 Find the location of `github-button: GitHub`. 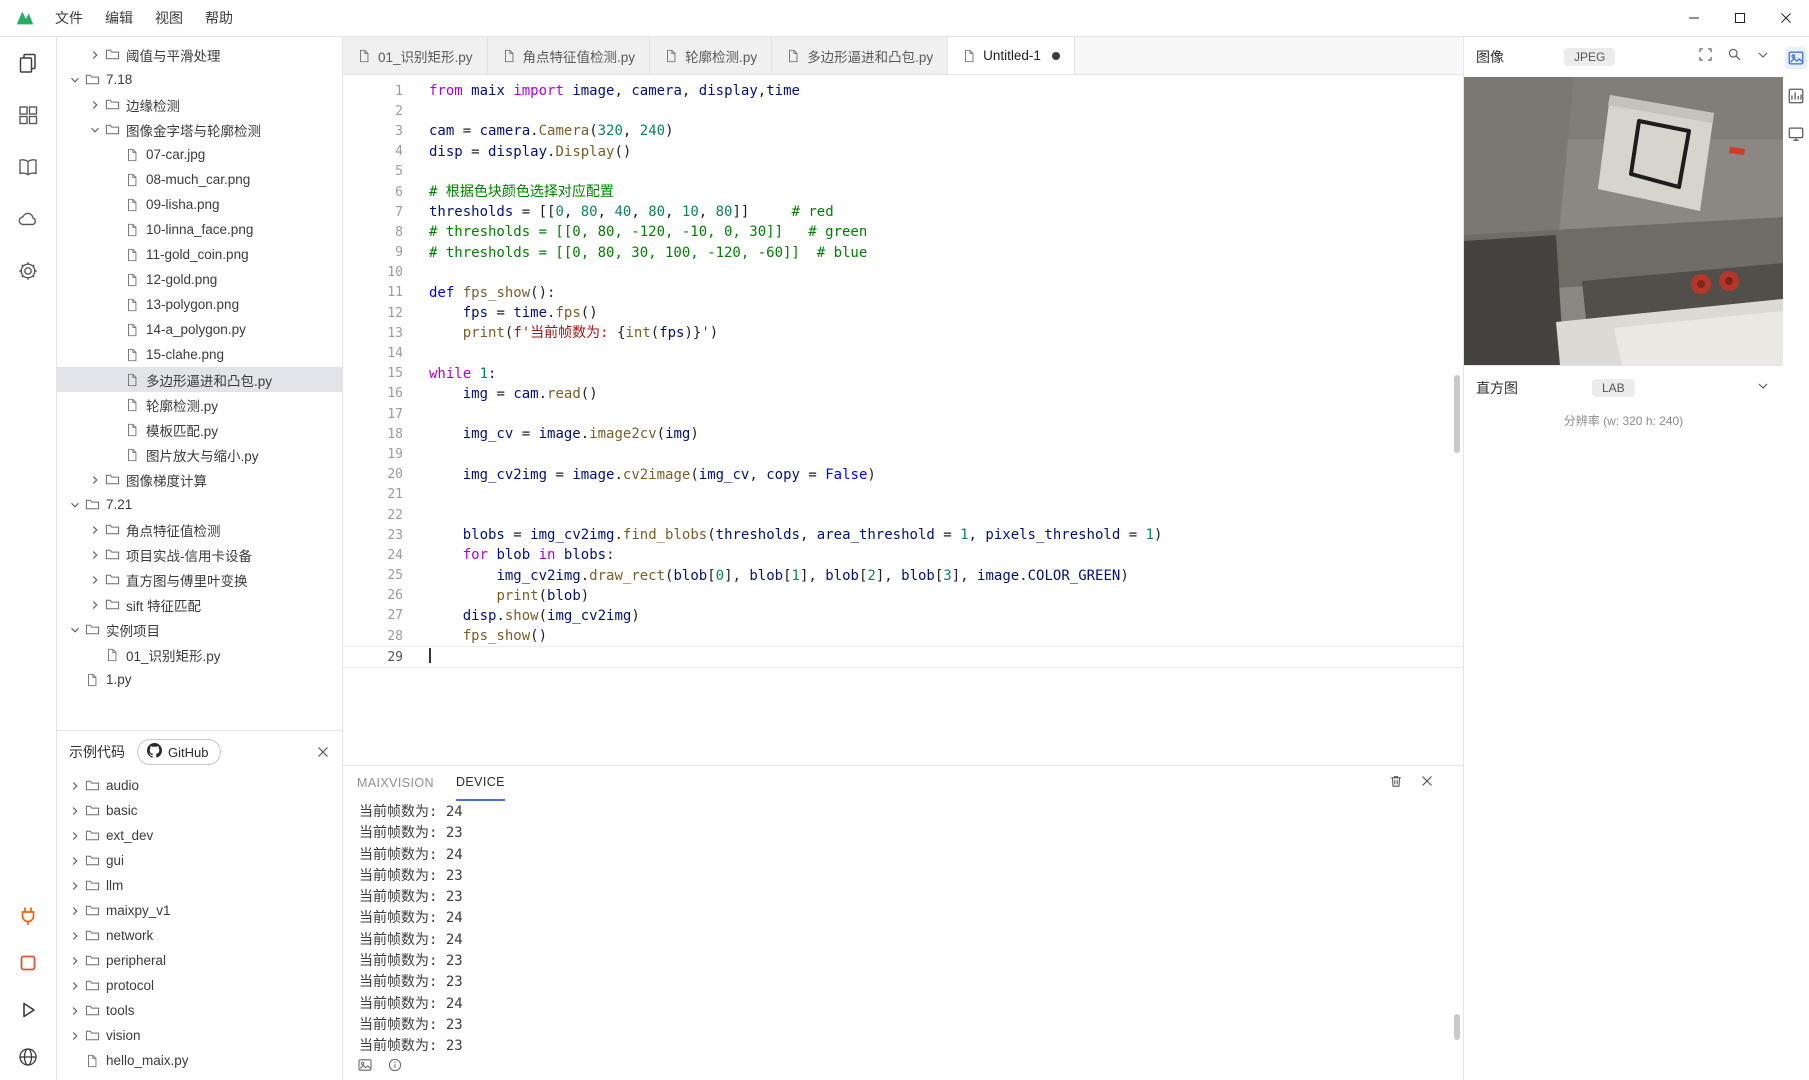

github-button: GitHub is located at coordinates (179, 752).